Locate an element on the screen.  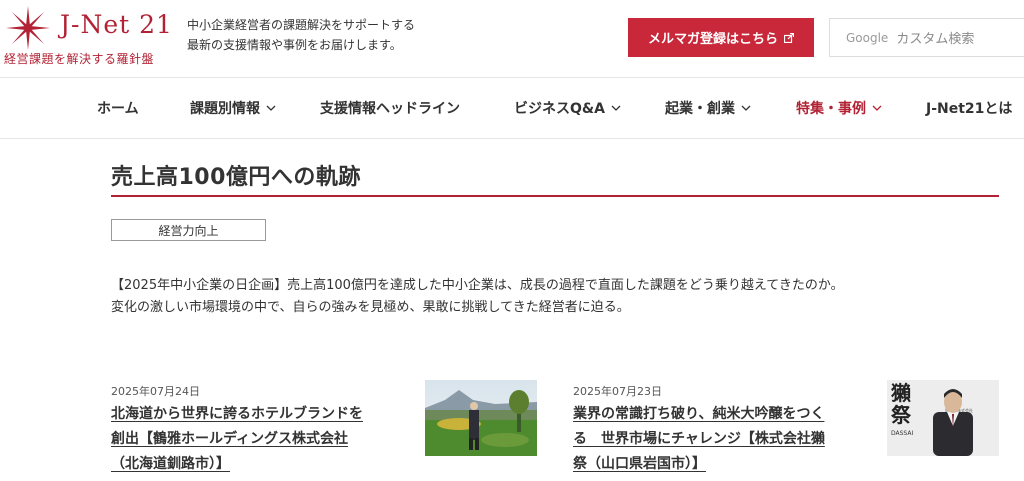
newsletter-signup-button: メルマガ登録はこちら is located at coordinates (721, 37).